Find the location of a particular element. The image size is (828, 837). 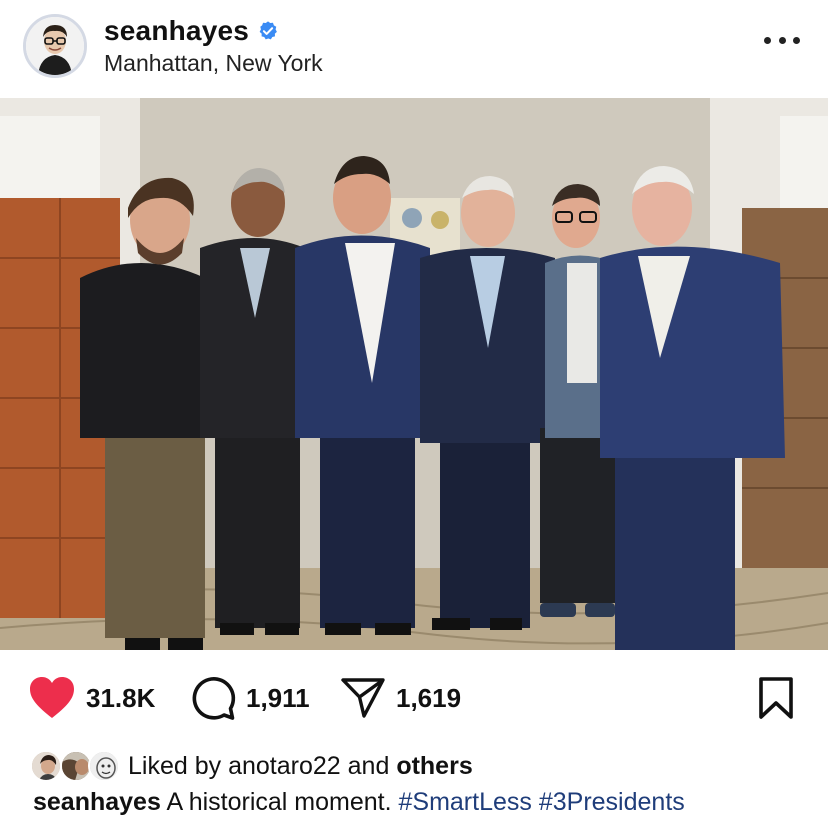

heart-filled-icon is located at coordinates (52, 697).